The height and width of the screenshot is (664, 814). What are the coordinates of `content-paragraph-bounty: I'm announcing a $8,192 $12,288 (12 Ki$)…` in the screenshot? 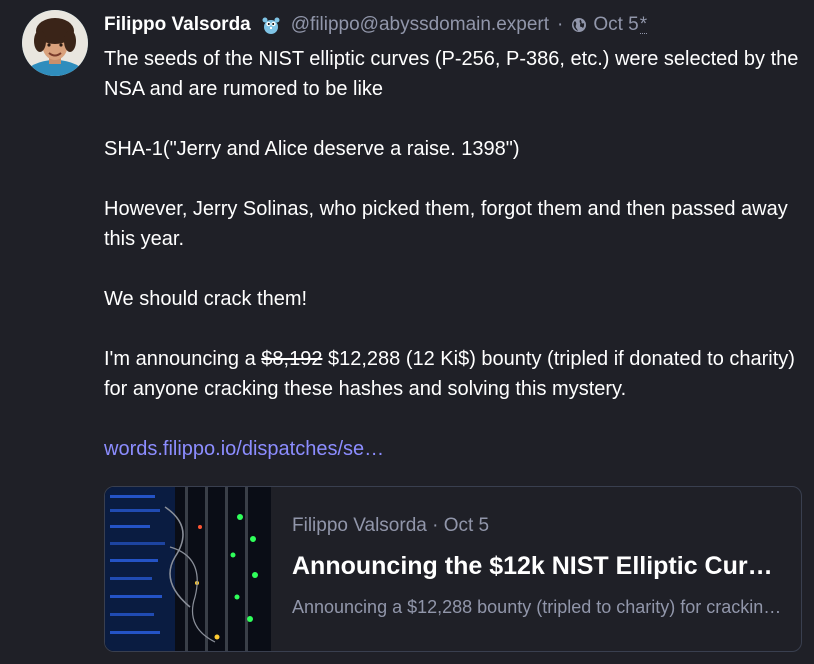 It's located at (459, 374).